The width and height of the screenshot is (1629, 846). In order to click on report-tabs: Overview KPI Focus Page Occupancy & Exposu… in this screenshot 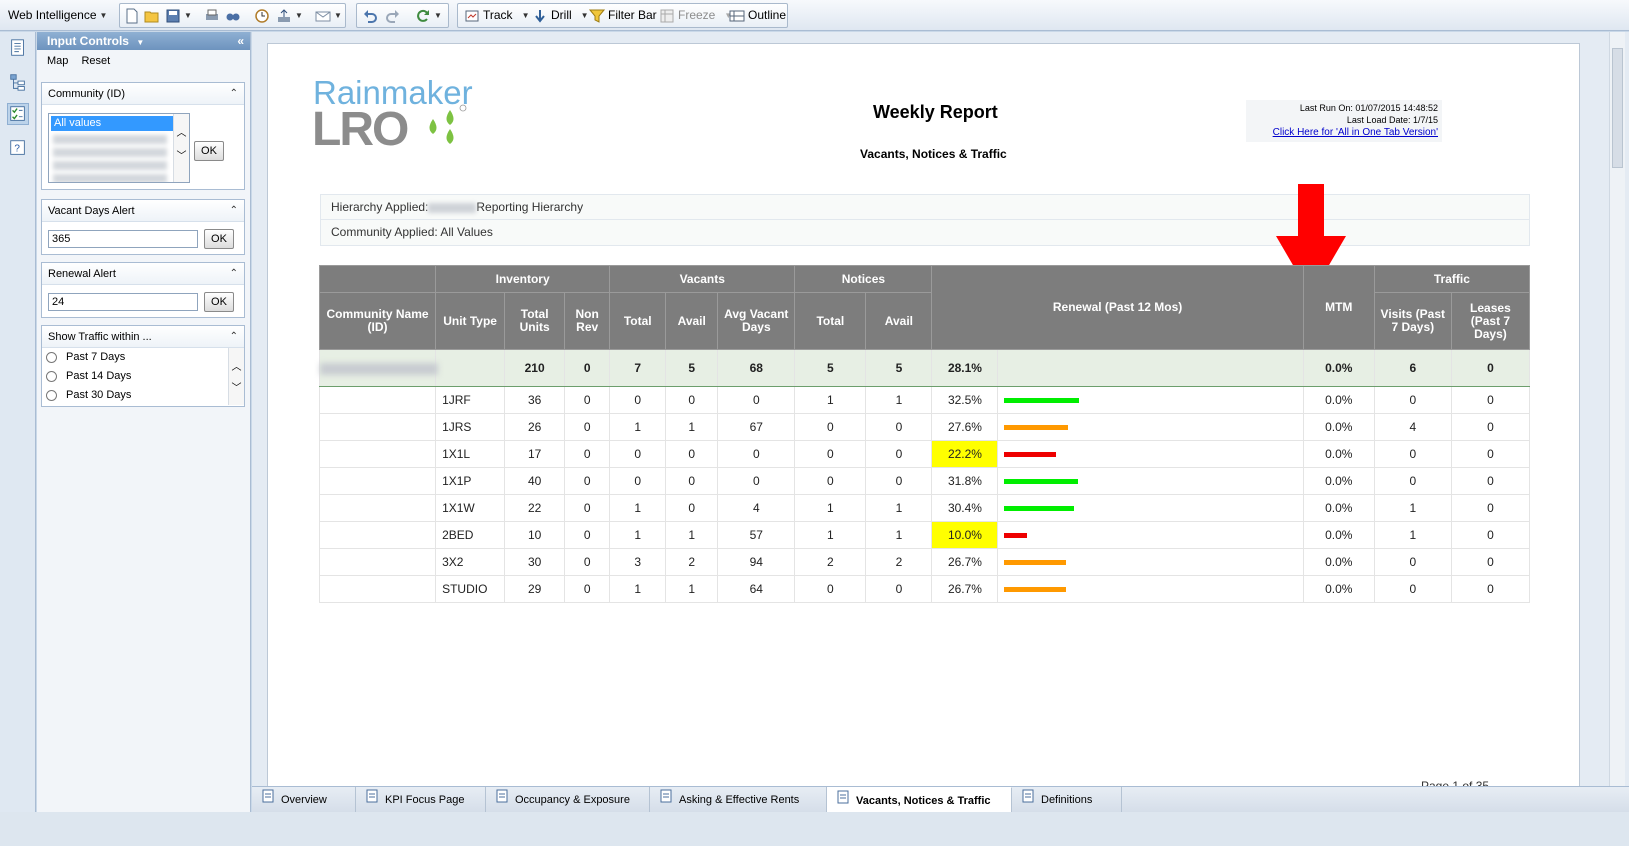, I will do `click(940, 799)`.